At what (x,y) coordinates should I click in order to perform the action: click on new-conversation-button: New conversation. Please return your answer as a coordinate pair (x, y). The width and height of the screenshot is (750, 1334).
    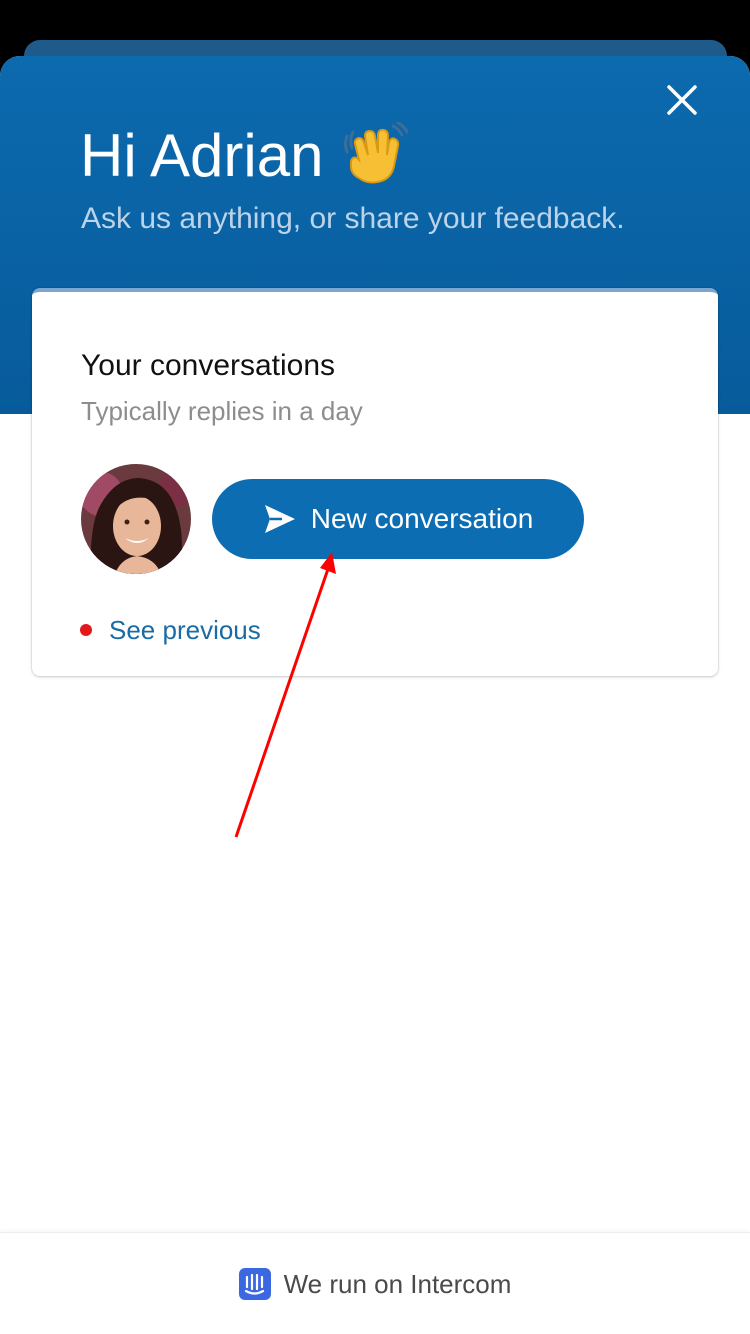
    Looking at the image, I should click on (398, 519).